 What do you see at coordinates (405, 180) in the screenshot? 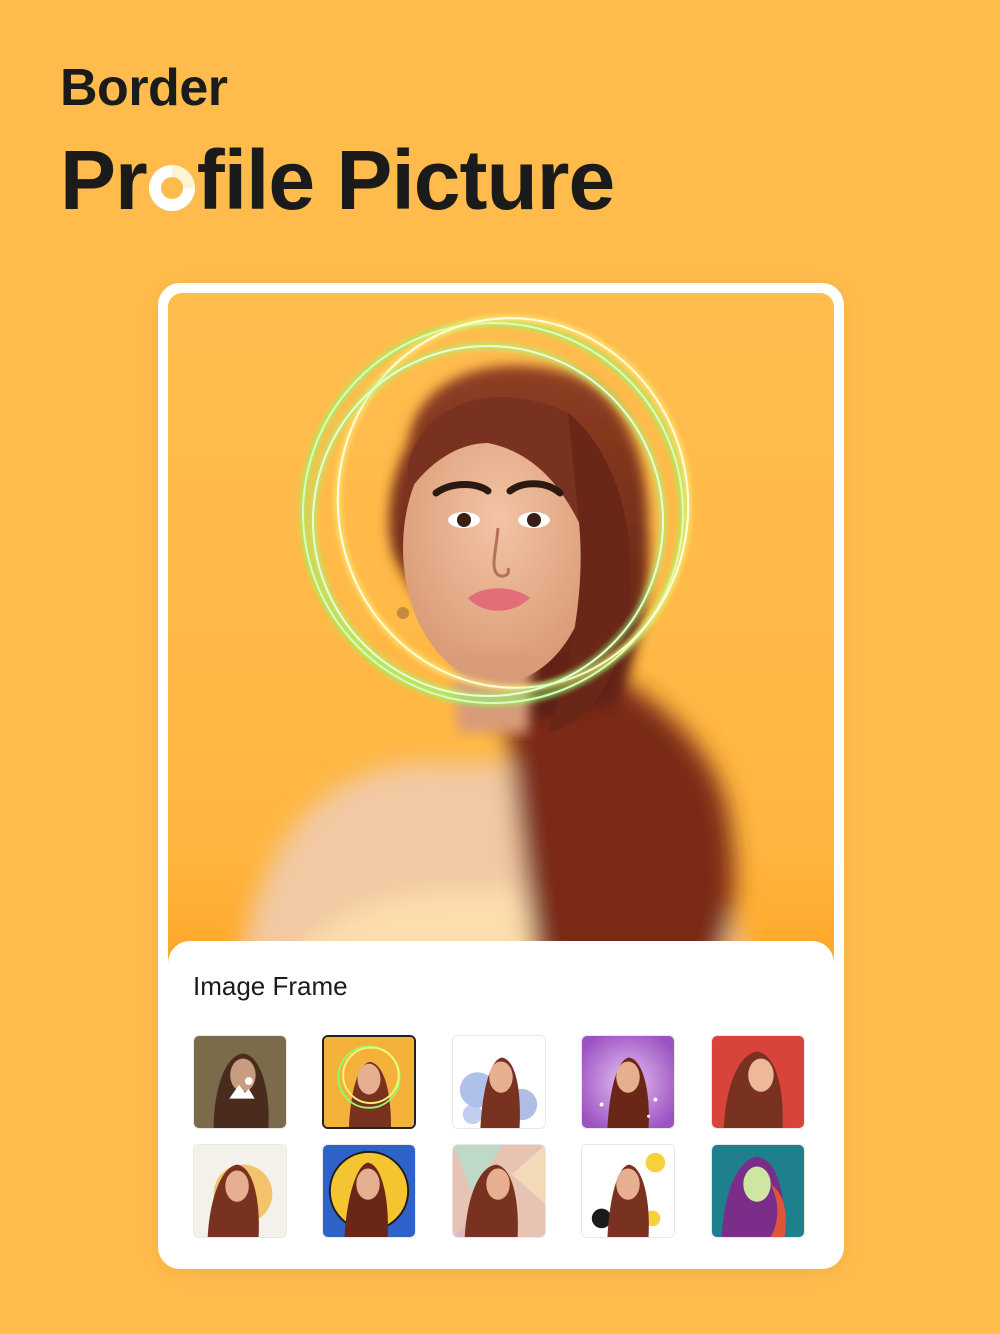
I see `headline-part-2: file Picture` at bounding box center [405, 180].